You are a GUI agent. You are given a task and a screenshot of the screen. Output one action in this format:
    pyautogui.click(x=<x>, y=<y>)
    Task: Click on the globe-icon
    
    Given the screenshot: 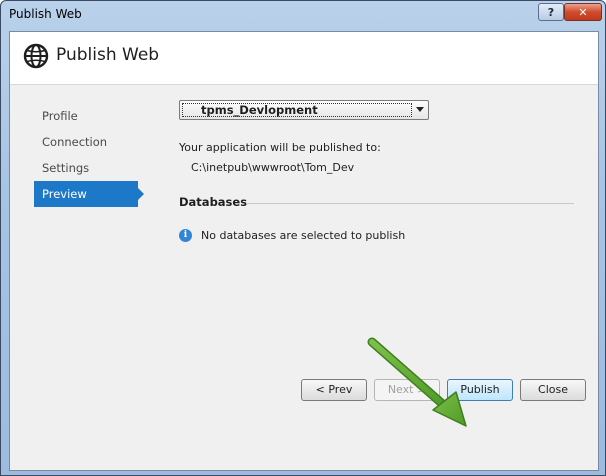 What is the action you would take?
    pyautogui.click(x=36, y=56)
    